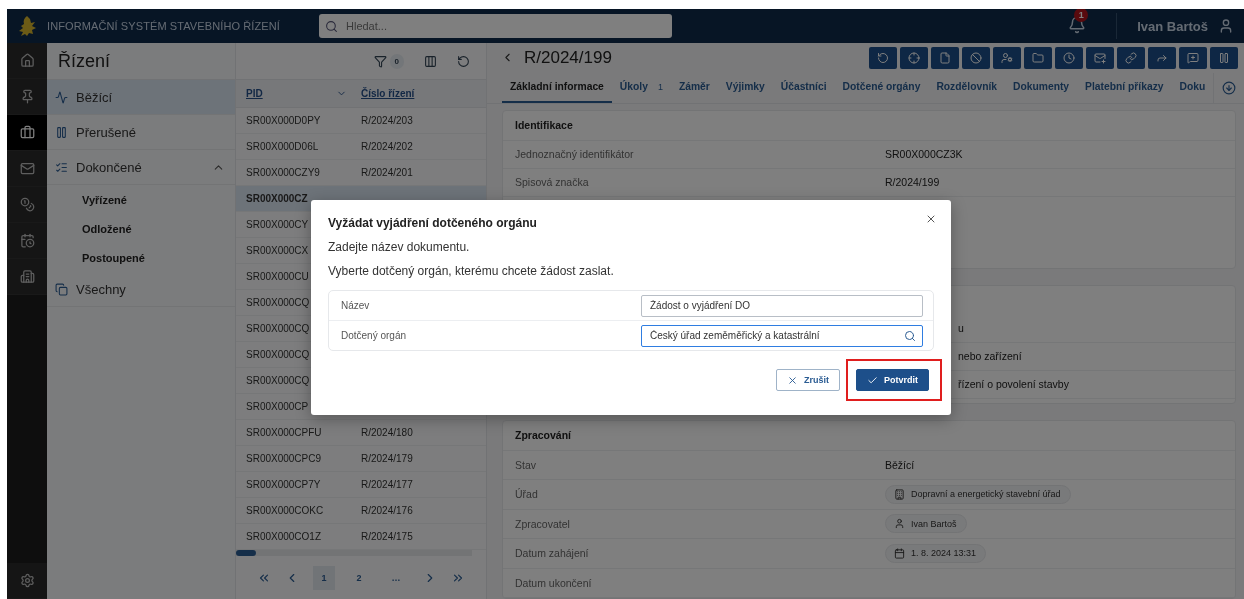 The height and width of the screenshot is (599, 1244). Describe the element at coordinates (869, 435) in the screenshot. I see `card-title: Zpracování` at that location.